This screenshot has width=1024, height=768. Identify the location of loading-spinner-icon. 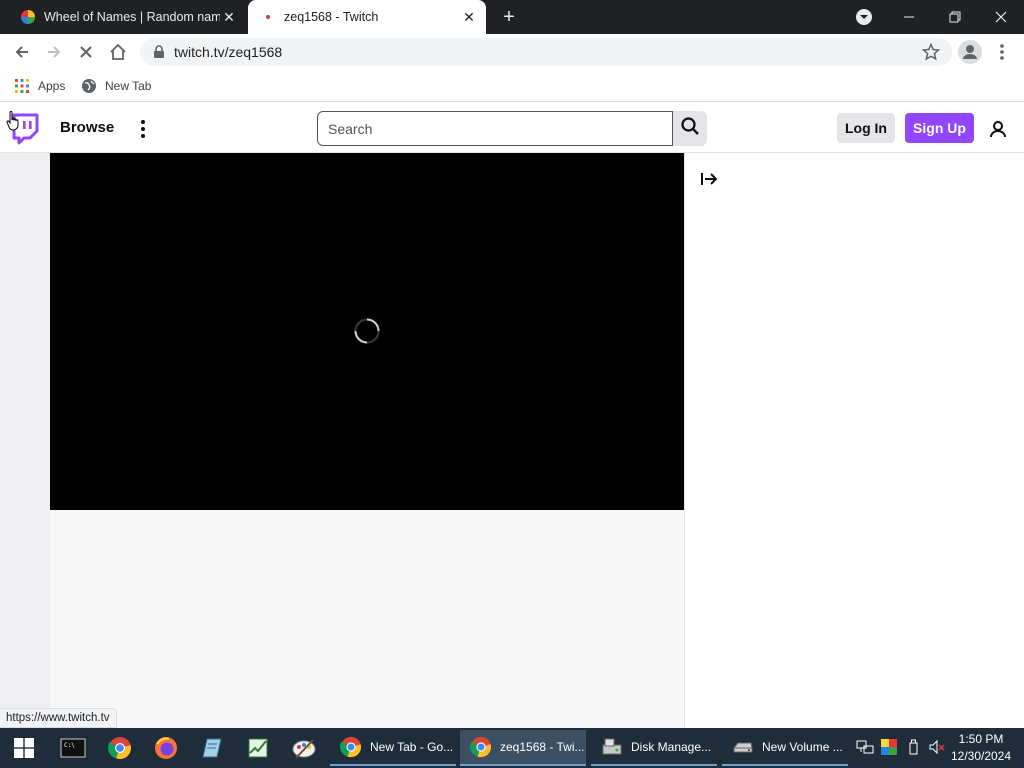
(367, 331).